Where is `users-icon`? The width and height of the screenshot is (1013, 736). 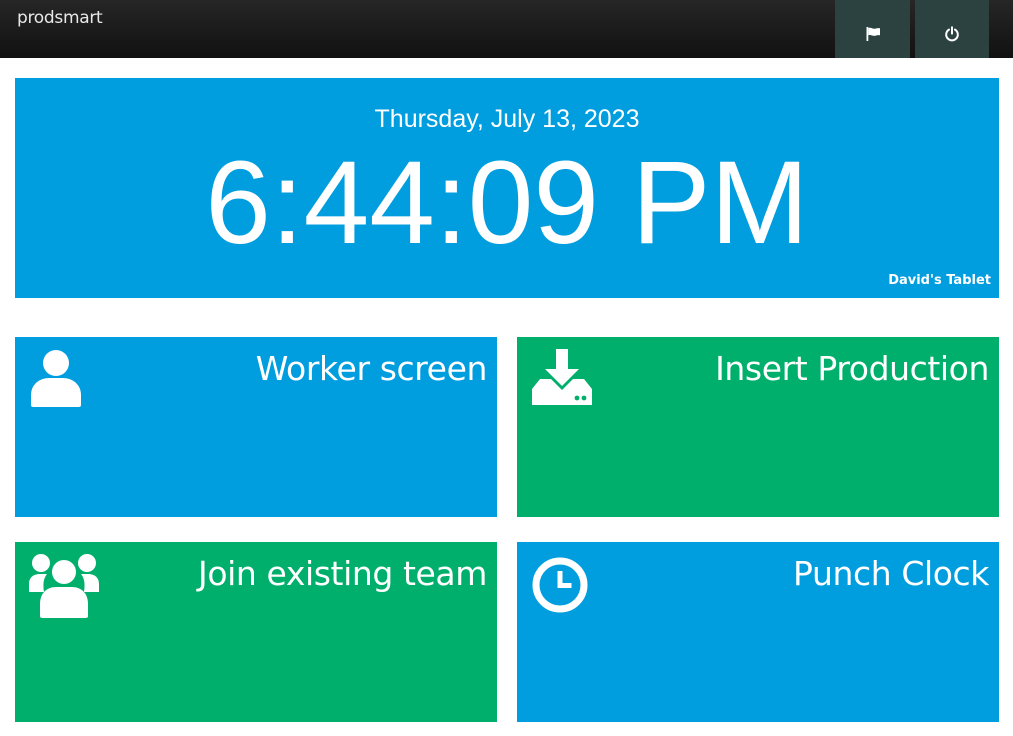 users-icon is located at coordinates (66, 589).